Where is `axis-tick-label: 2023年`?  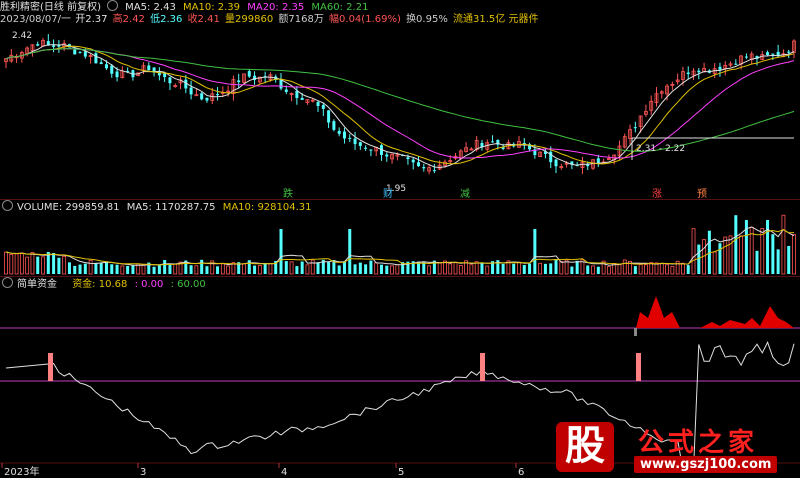
axis-tick-label: 2023年 is located at coordinates (21, 471).